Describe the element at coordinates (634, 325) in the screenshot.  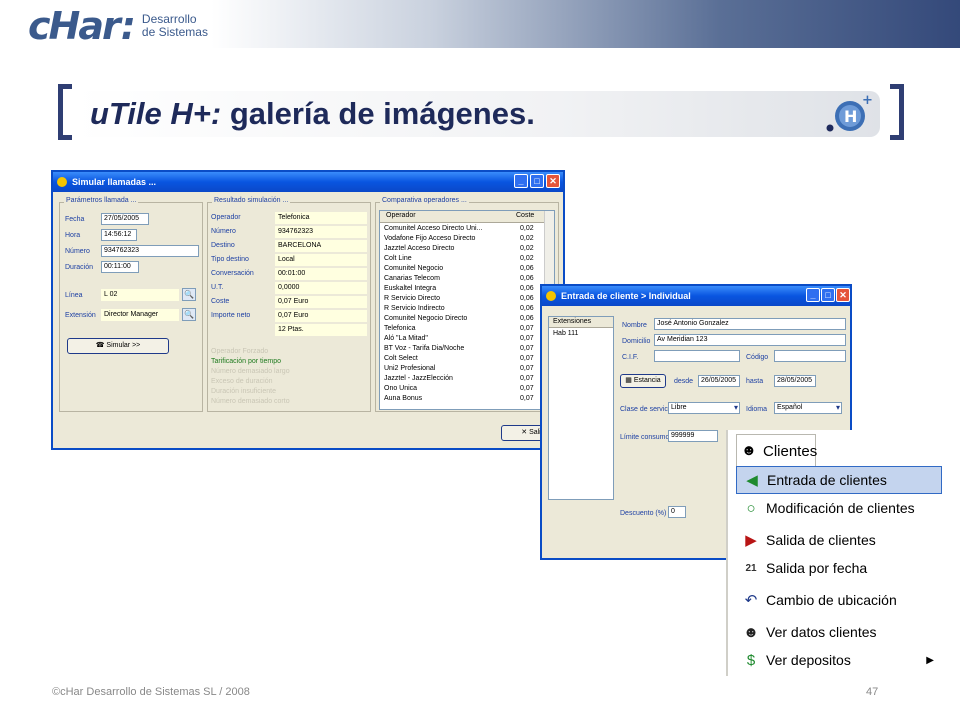
I see `nombre-label: Nombre` at that location.